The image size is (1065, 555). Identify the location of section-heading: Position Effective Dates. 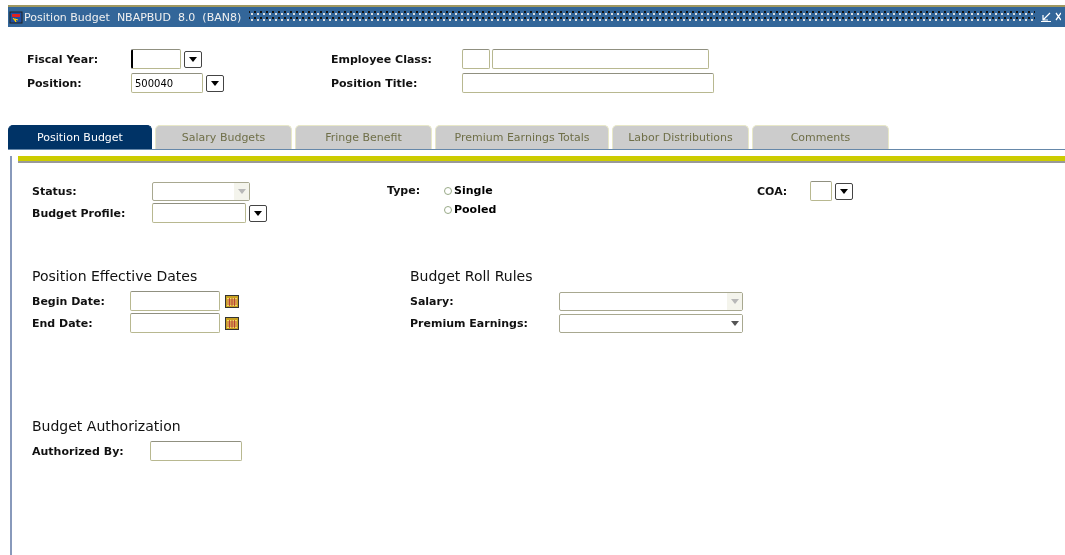
(115, 276).